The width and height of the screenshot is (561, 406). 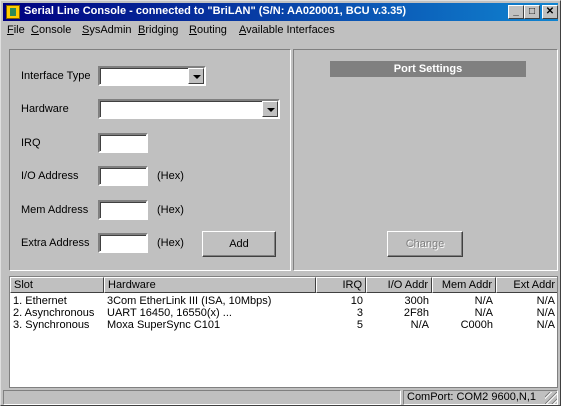 I want to click on hardware-combo, so click(x=189, y=109).